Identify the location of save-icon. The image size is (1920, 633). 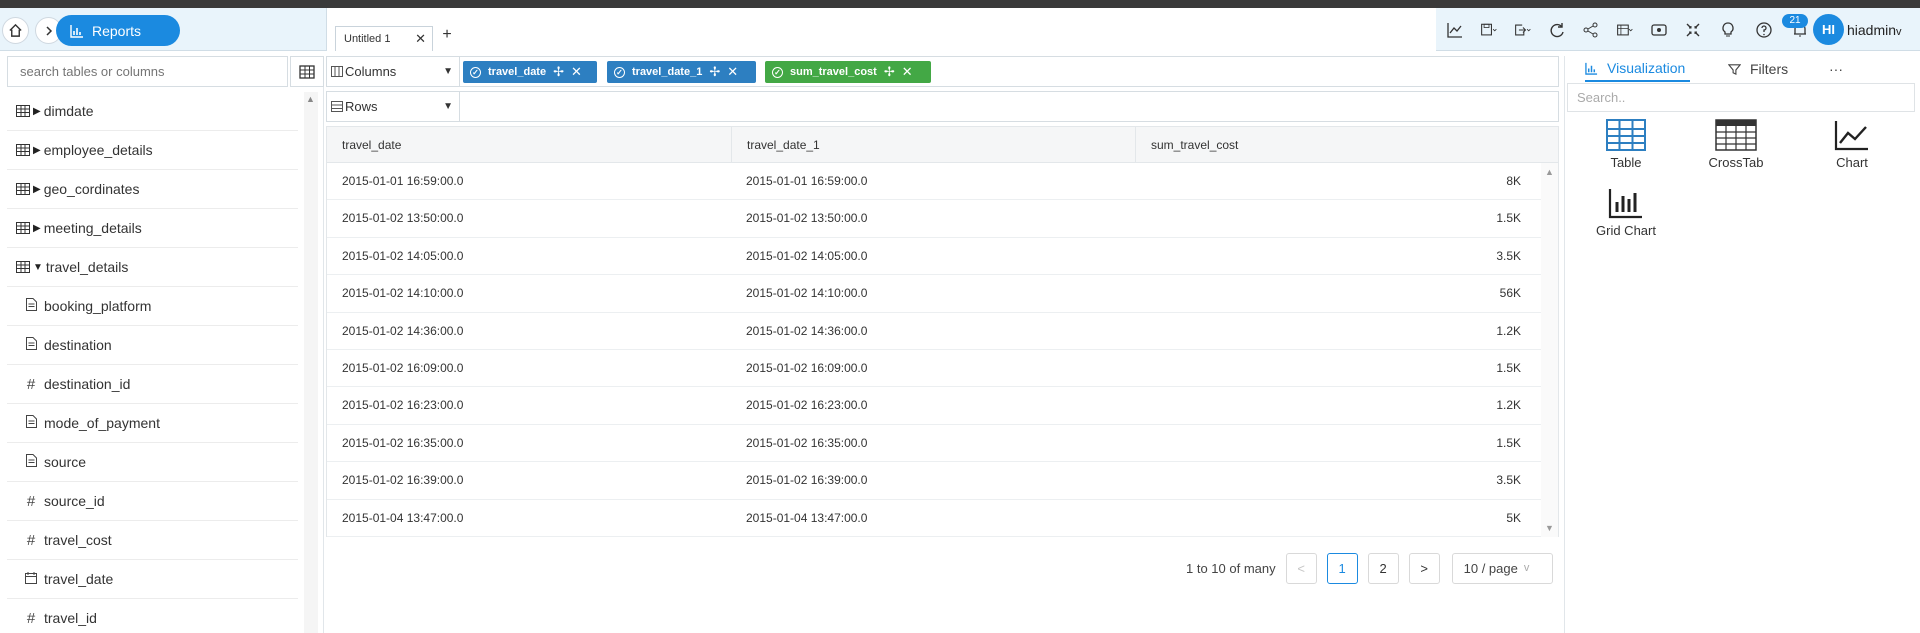
(1489, 29).